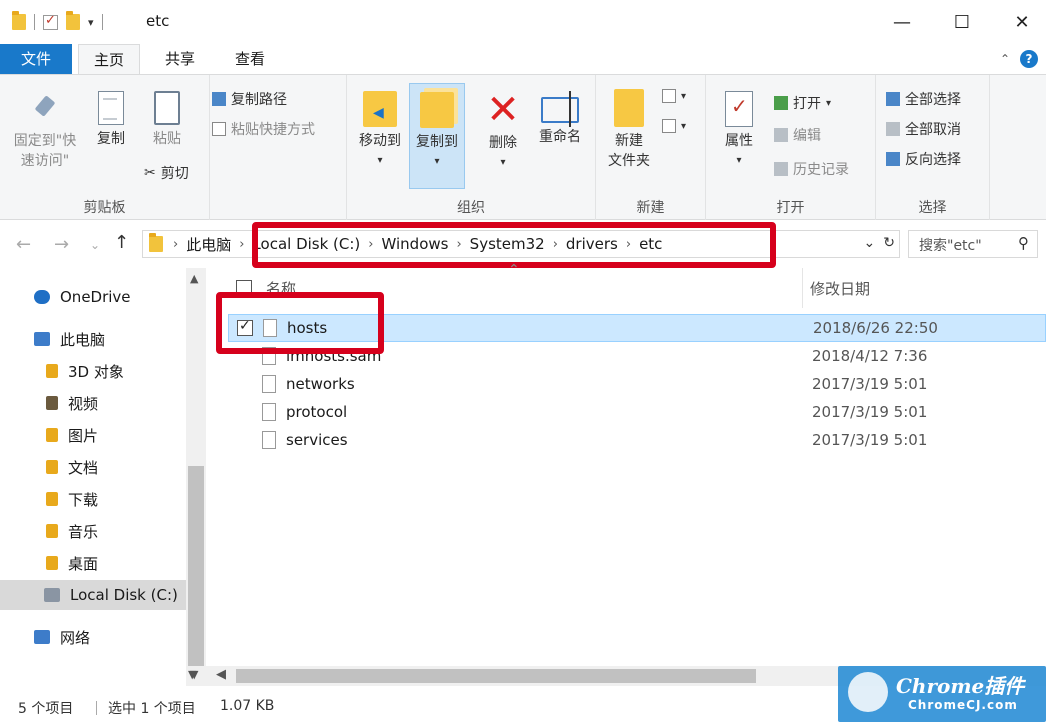  Describe the element at coordinates (180, 59) in the screenshot. I see `tab-share: 共享` at that location.